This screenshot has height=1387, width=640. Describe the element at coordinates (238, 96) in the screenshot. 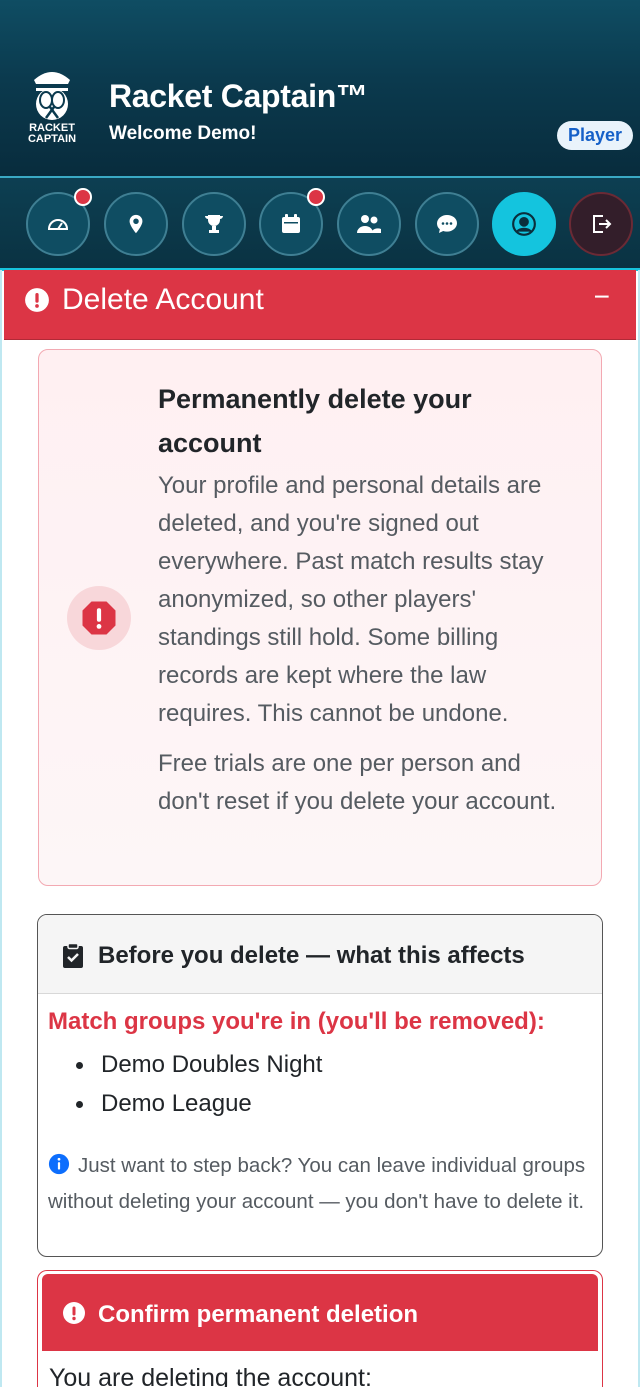

I see `app-title: Racket Captain™` at that location.